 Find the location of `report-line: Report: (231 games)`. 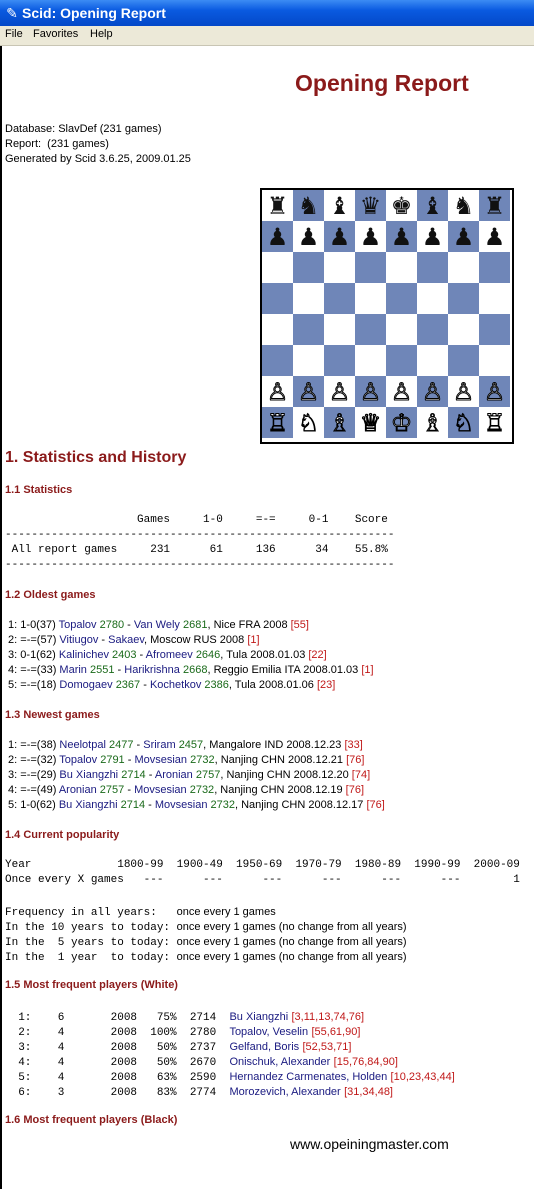

report-line: Report: (231 games) is located at coordinates (57, 144).